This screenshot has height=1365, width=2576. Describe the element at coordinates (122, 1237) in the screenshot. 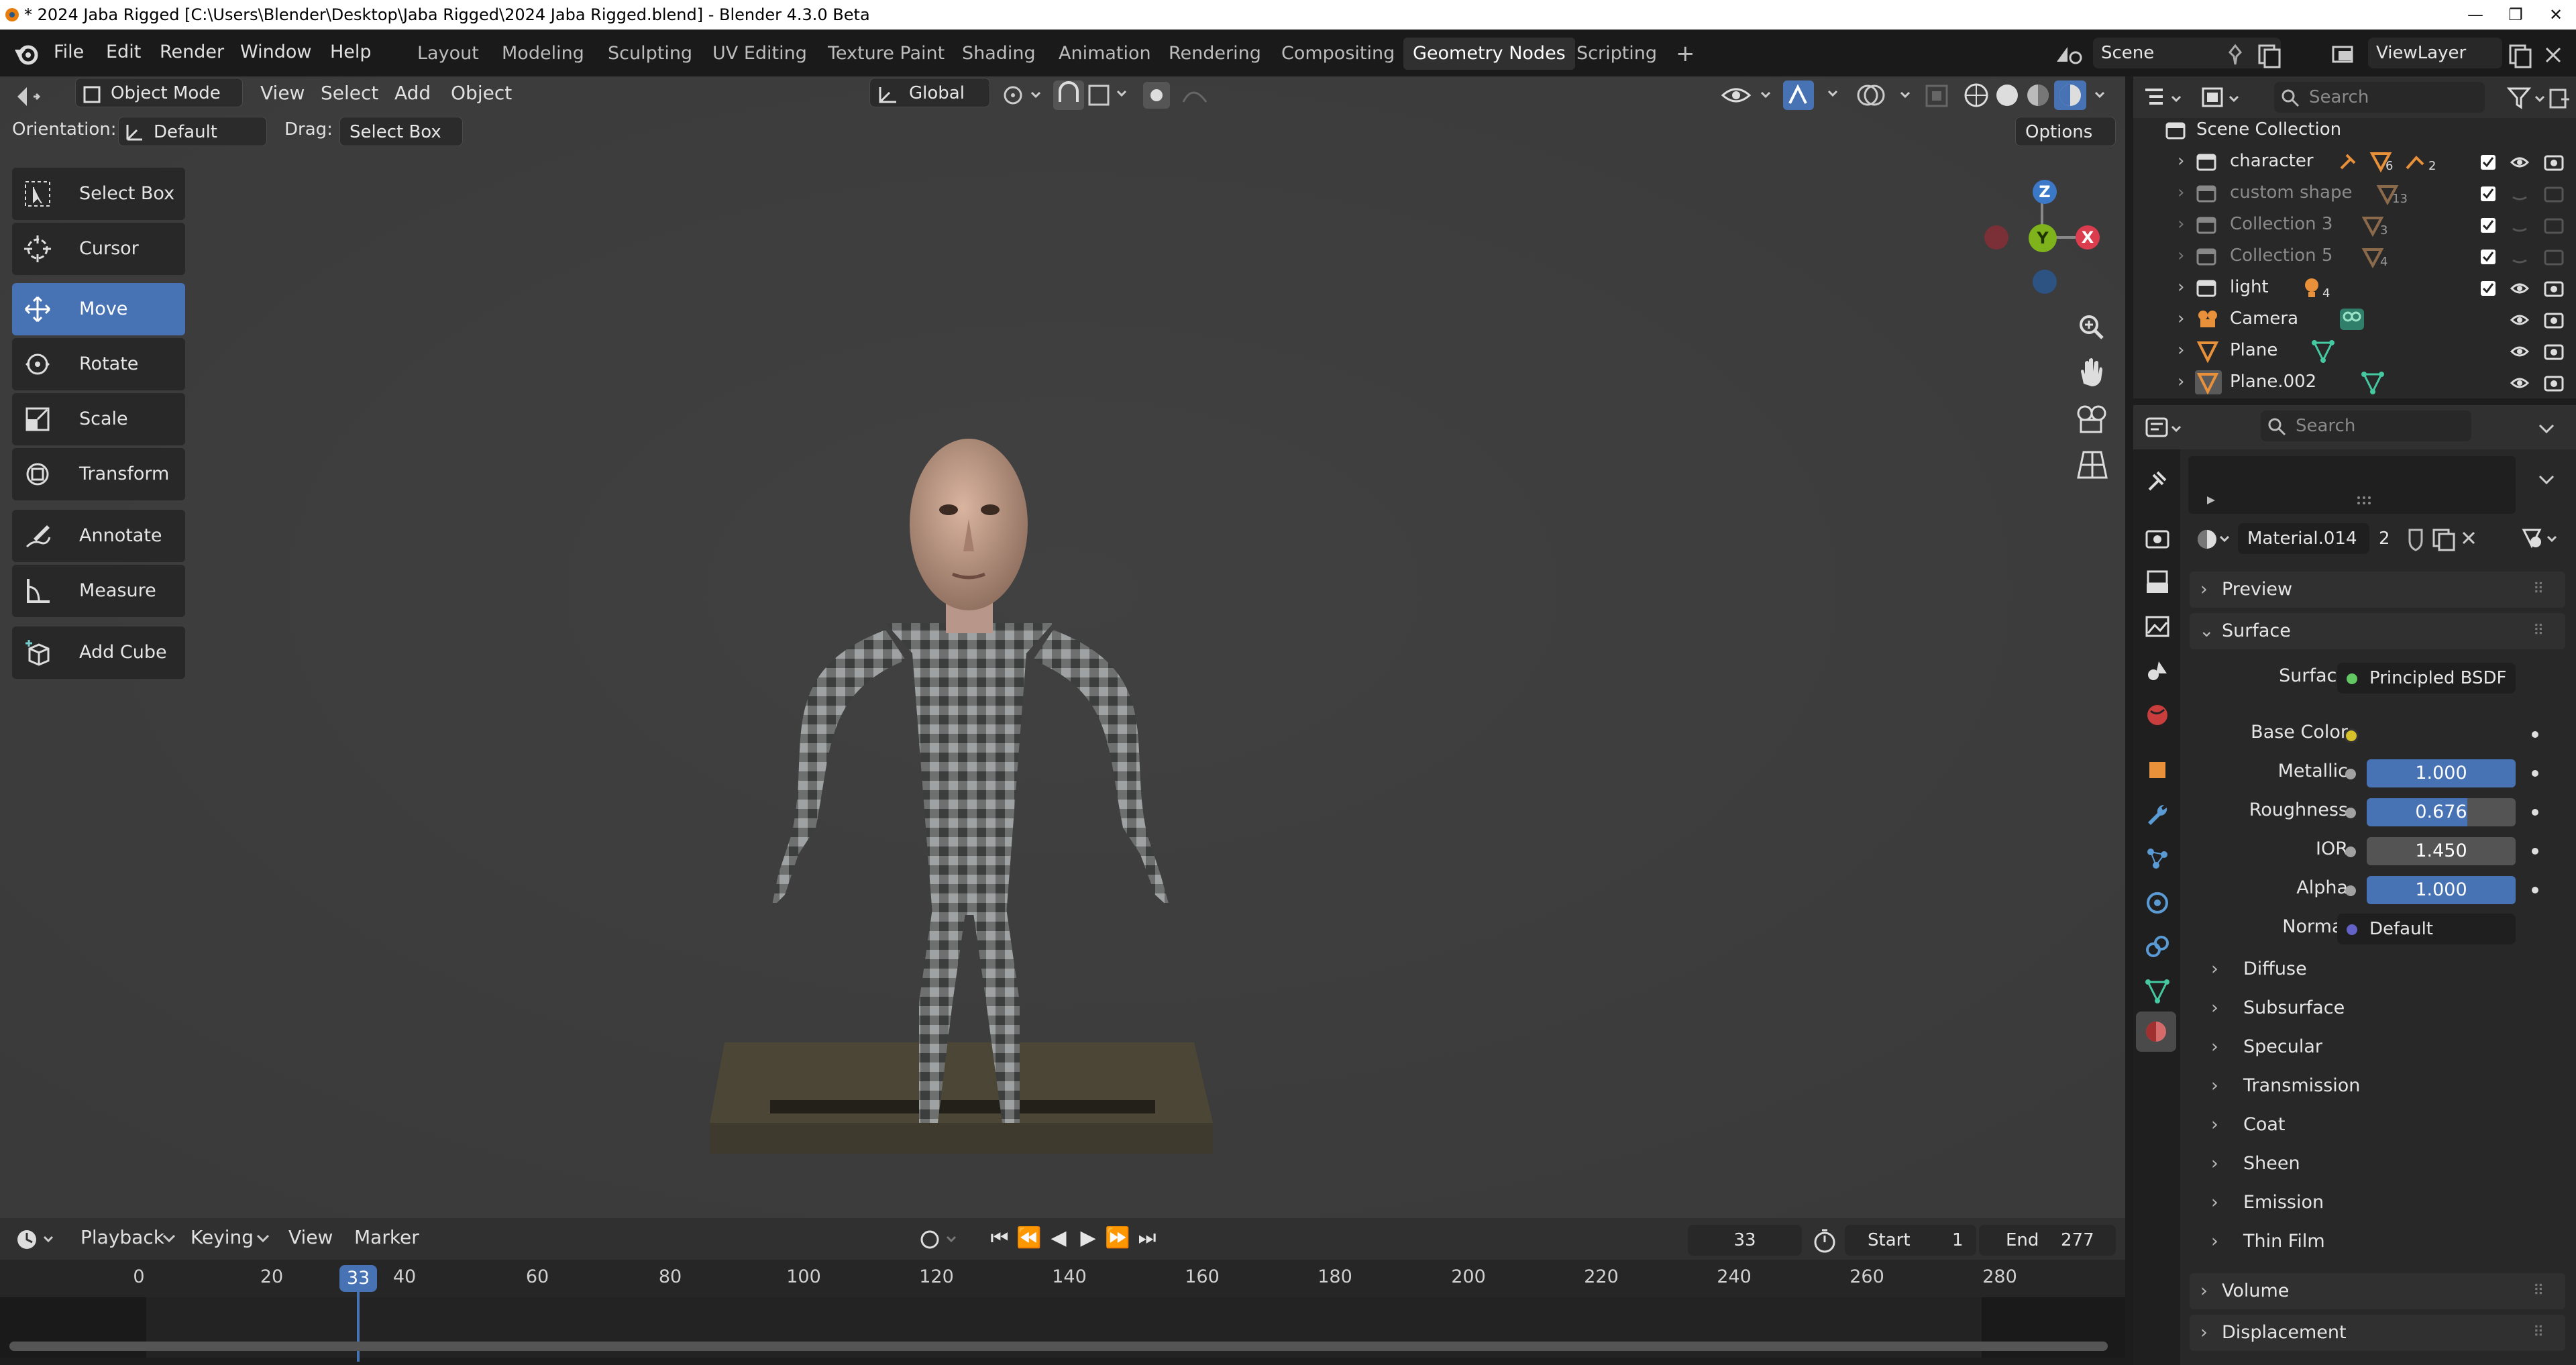

I see `playback-menu: Playback` at that location.